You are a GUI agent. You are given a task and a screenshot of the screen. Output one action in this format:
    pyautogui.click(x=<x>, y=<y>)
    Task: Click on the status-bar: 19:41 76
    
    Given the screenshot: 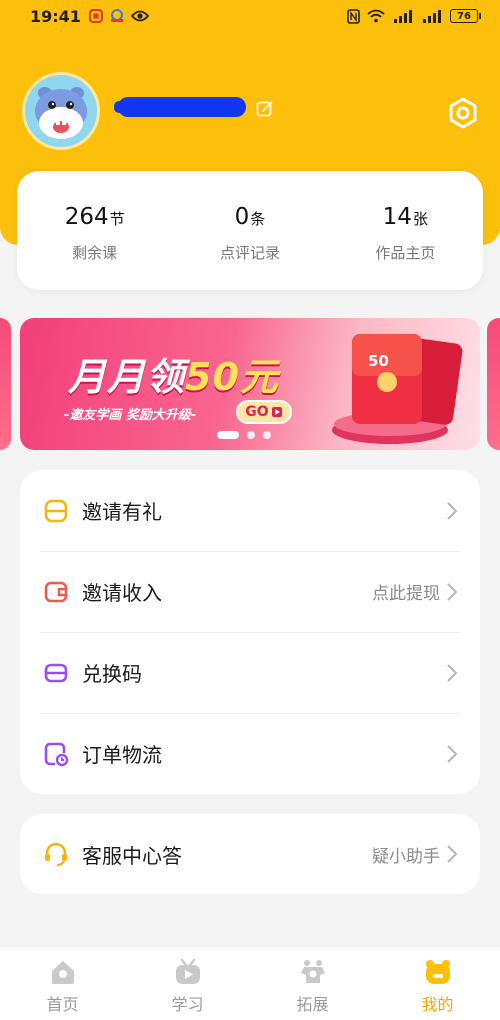 What is the action you would take?
    pyautogui.click(x=250, y=16)
    